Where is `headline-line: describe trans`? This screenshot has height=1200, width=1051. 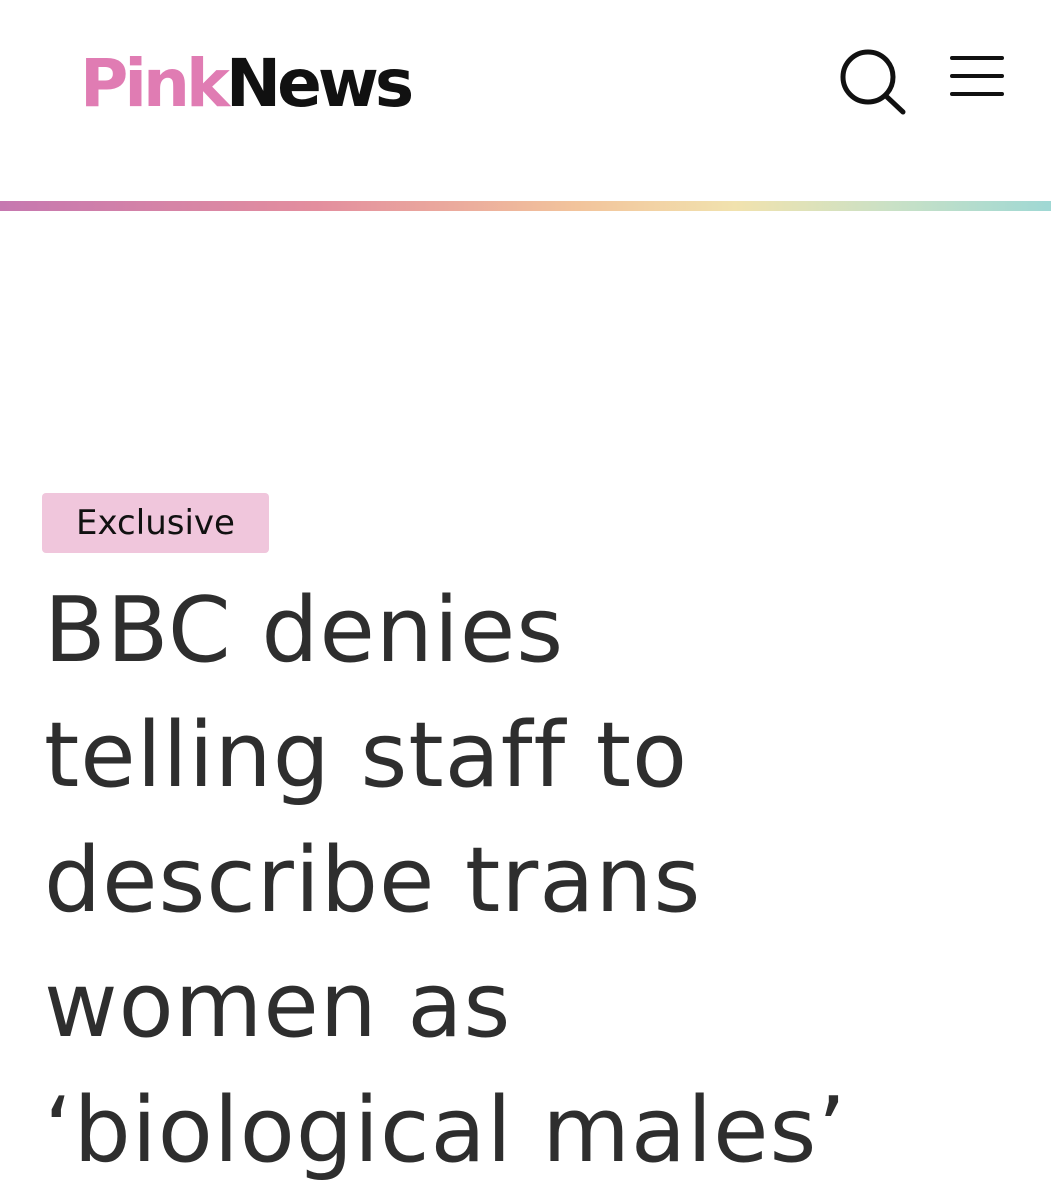 headline-line: describe trans is located at coordinates (373, 880).